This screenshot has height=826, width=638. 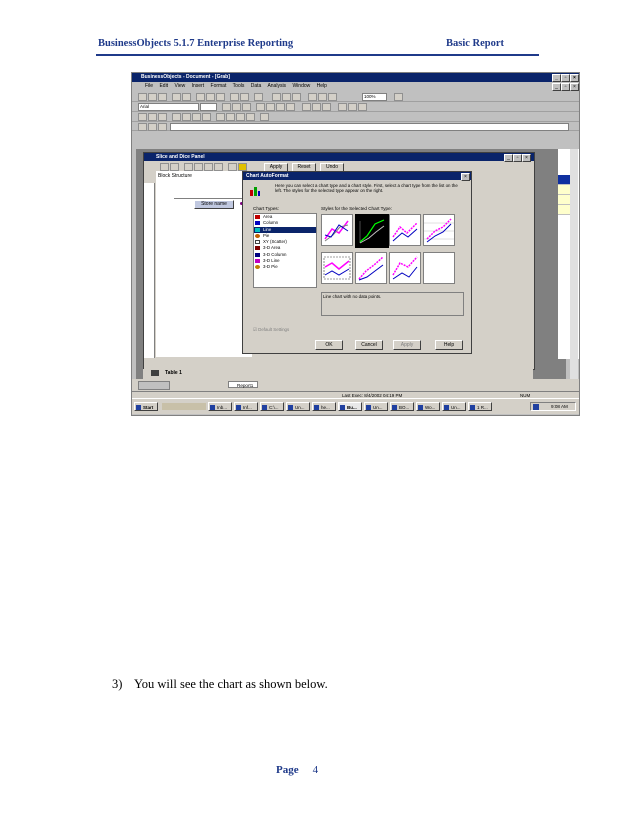 What do you see at coordinates (208, 167) in the screenshot?
I see `swap-icon` at bounding box center [208, 167].